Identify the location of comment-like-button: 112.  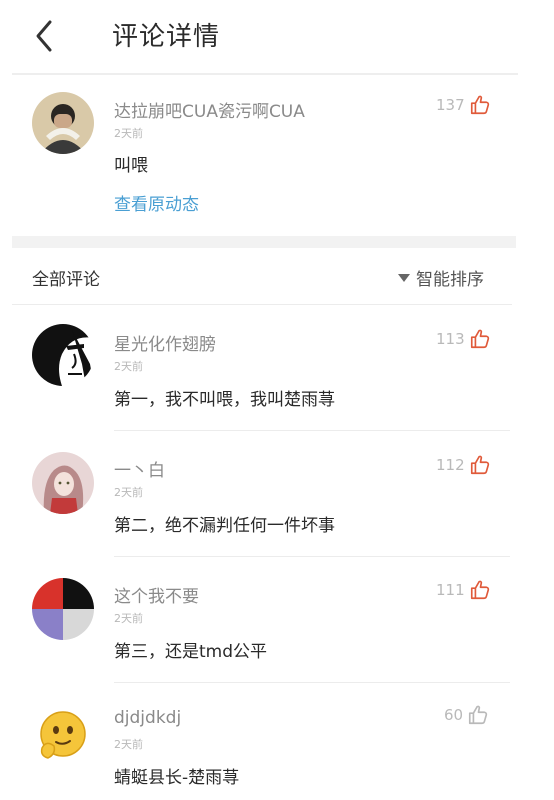
(463, 465).